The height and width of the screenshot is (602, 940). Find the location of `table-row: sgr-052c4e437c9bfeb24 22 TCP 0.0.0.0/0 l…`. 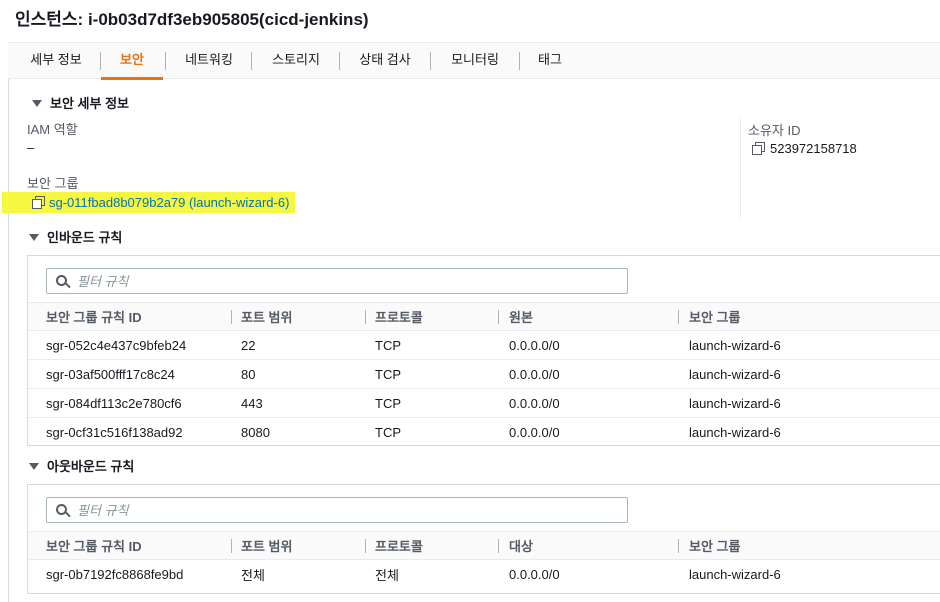

table-row: sgr-052c4e437c9bfeb24 22 TCP 0.0.0.0/0 l… is located at coordinates (484, 345).